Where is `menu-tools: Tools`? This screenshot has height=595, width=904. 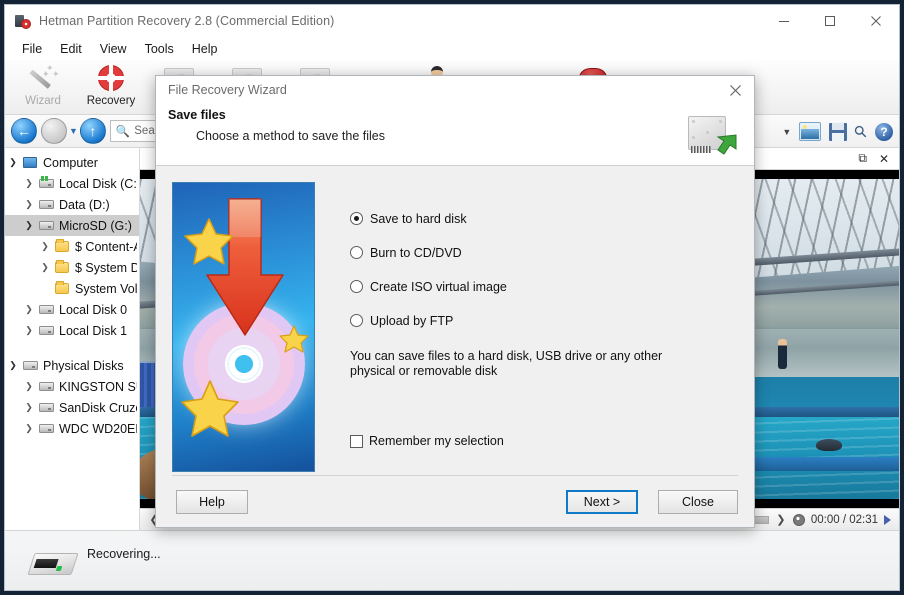 menu-tools: Tools is located at coordinates (159, 49).